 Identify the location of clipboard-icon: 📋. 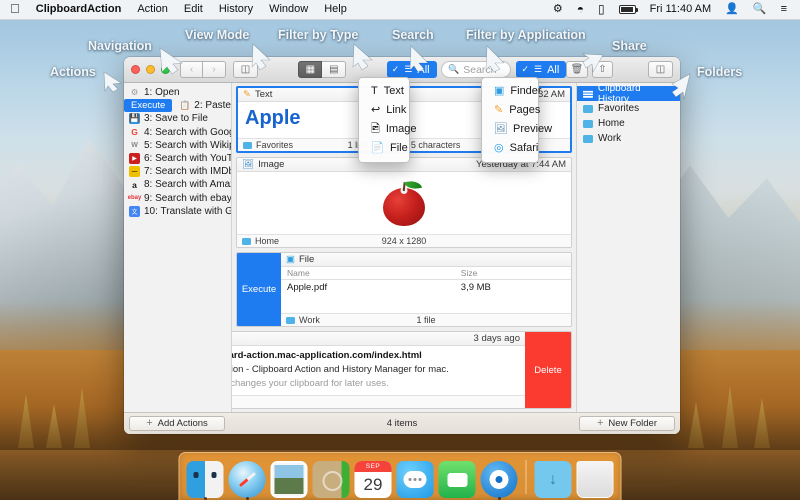
(185, 105).